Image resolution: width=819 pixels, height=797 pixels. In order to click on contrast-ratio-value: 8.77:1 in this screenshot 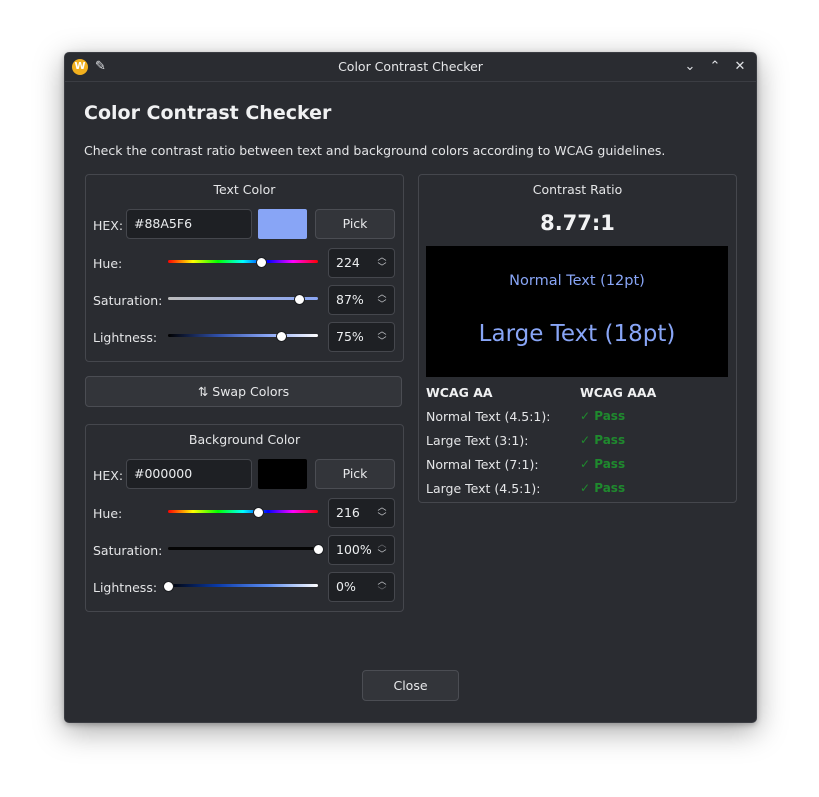, I will do `click(577, 223)`.